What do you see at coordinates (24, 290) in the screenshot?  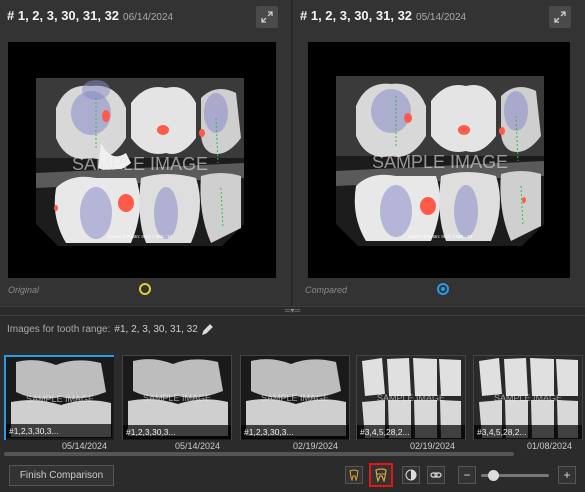 I see `original-label: Original` at bounding box center [24, 290].